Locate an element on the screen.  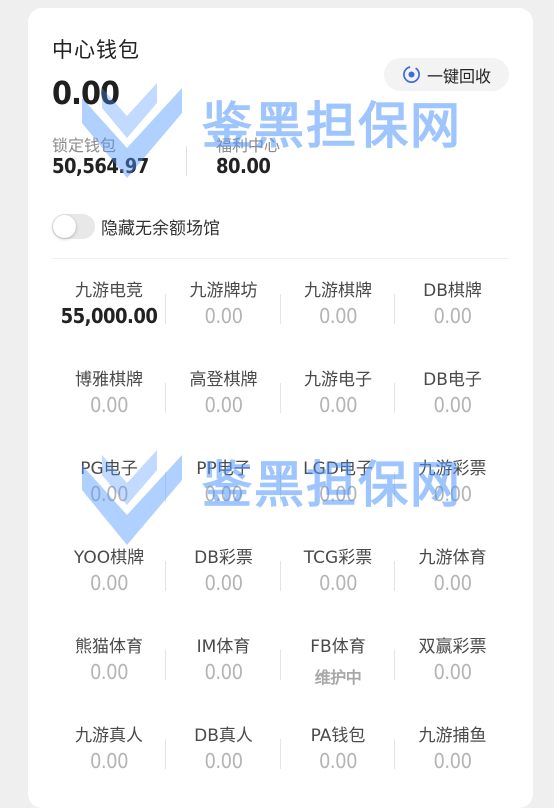
hide-empty-toggle is located at coordinates (73, 226).